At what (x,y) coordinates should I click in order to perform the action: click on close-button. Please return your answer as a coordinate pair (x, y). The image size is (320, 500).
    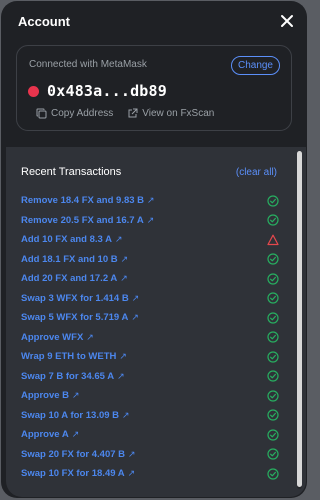
    Looking at the image, I should click on (287, 21).